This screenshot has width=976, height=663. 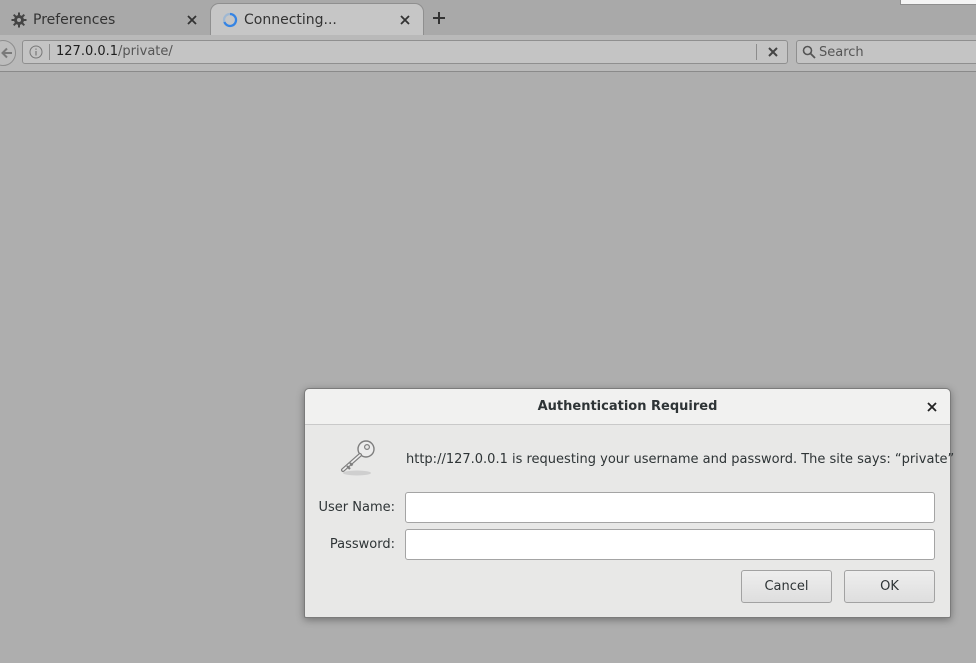 What do you see at coordinates (405, 52) in the screenshot?
I see `url-bar: 127.0.0.1/private/` at bounding box center [405, 52].